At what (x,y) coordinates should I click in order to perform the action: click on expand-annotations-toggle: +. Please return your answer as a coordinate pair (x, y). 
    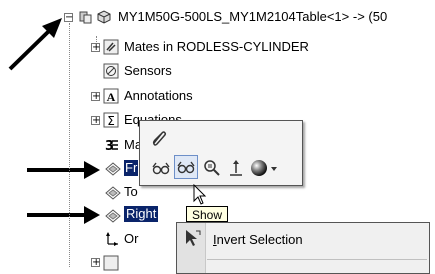
    Looking at the image, I should click on (95, 97).